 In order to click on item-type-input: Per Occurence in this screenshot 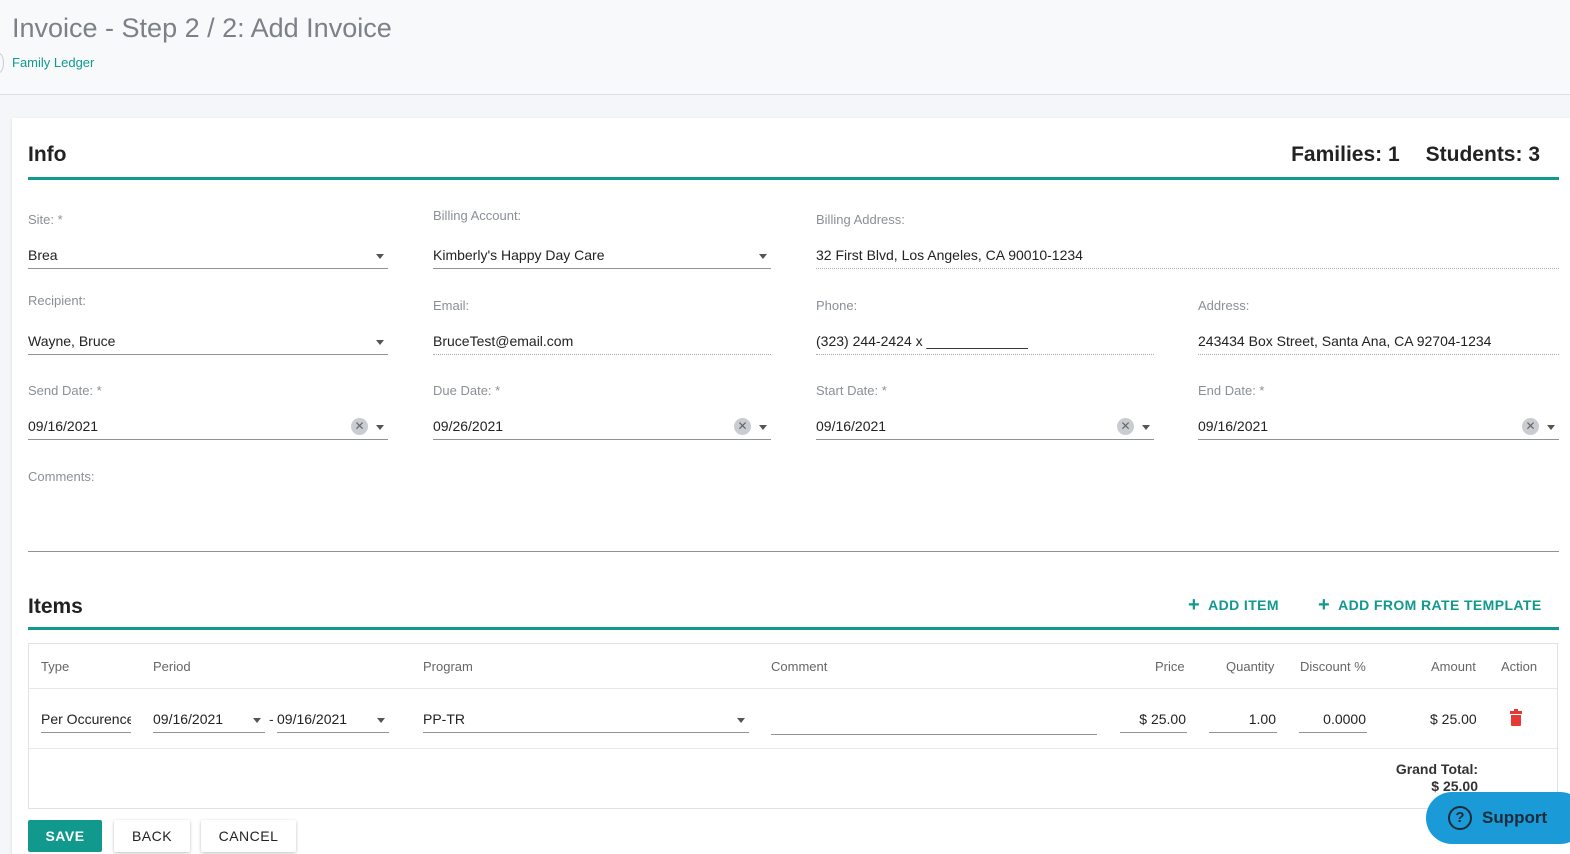, I will do `click(86, 719)`.